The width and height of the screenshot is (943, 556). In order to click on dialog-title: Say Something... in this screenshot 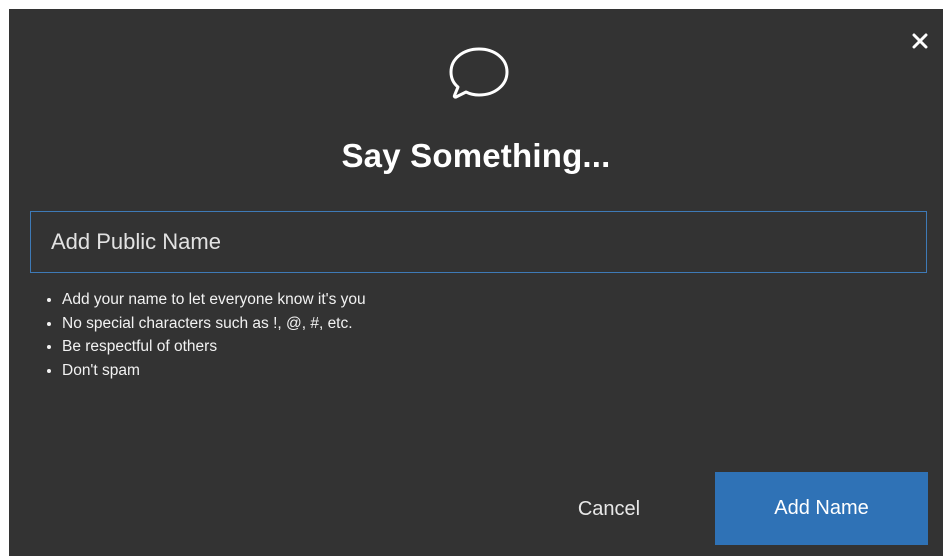, I will do `click(476, 155)`.